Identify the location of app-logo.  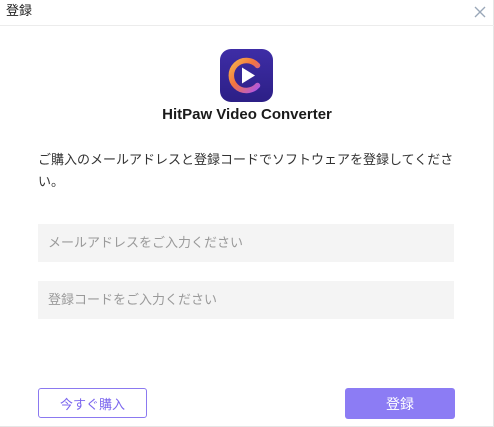
(246, 75).